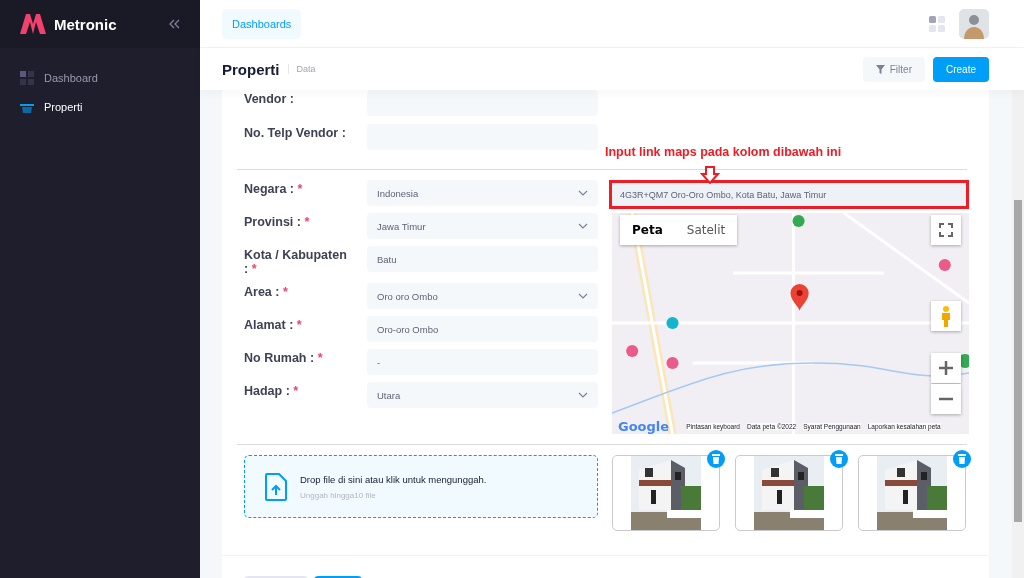 The width and height of the screenshot is (1024, 578). I want to click on filter-button: Filter, so click(893, 69).